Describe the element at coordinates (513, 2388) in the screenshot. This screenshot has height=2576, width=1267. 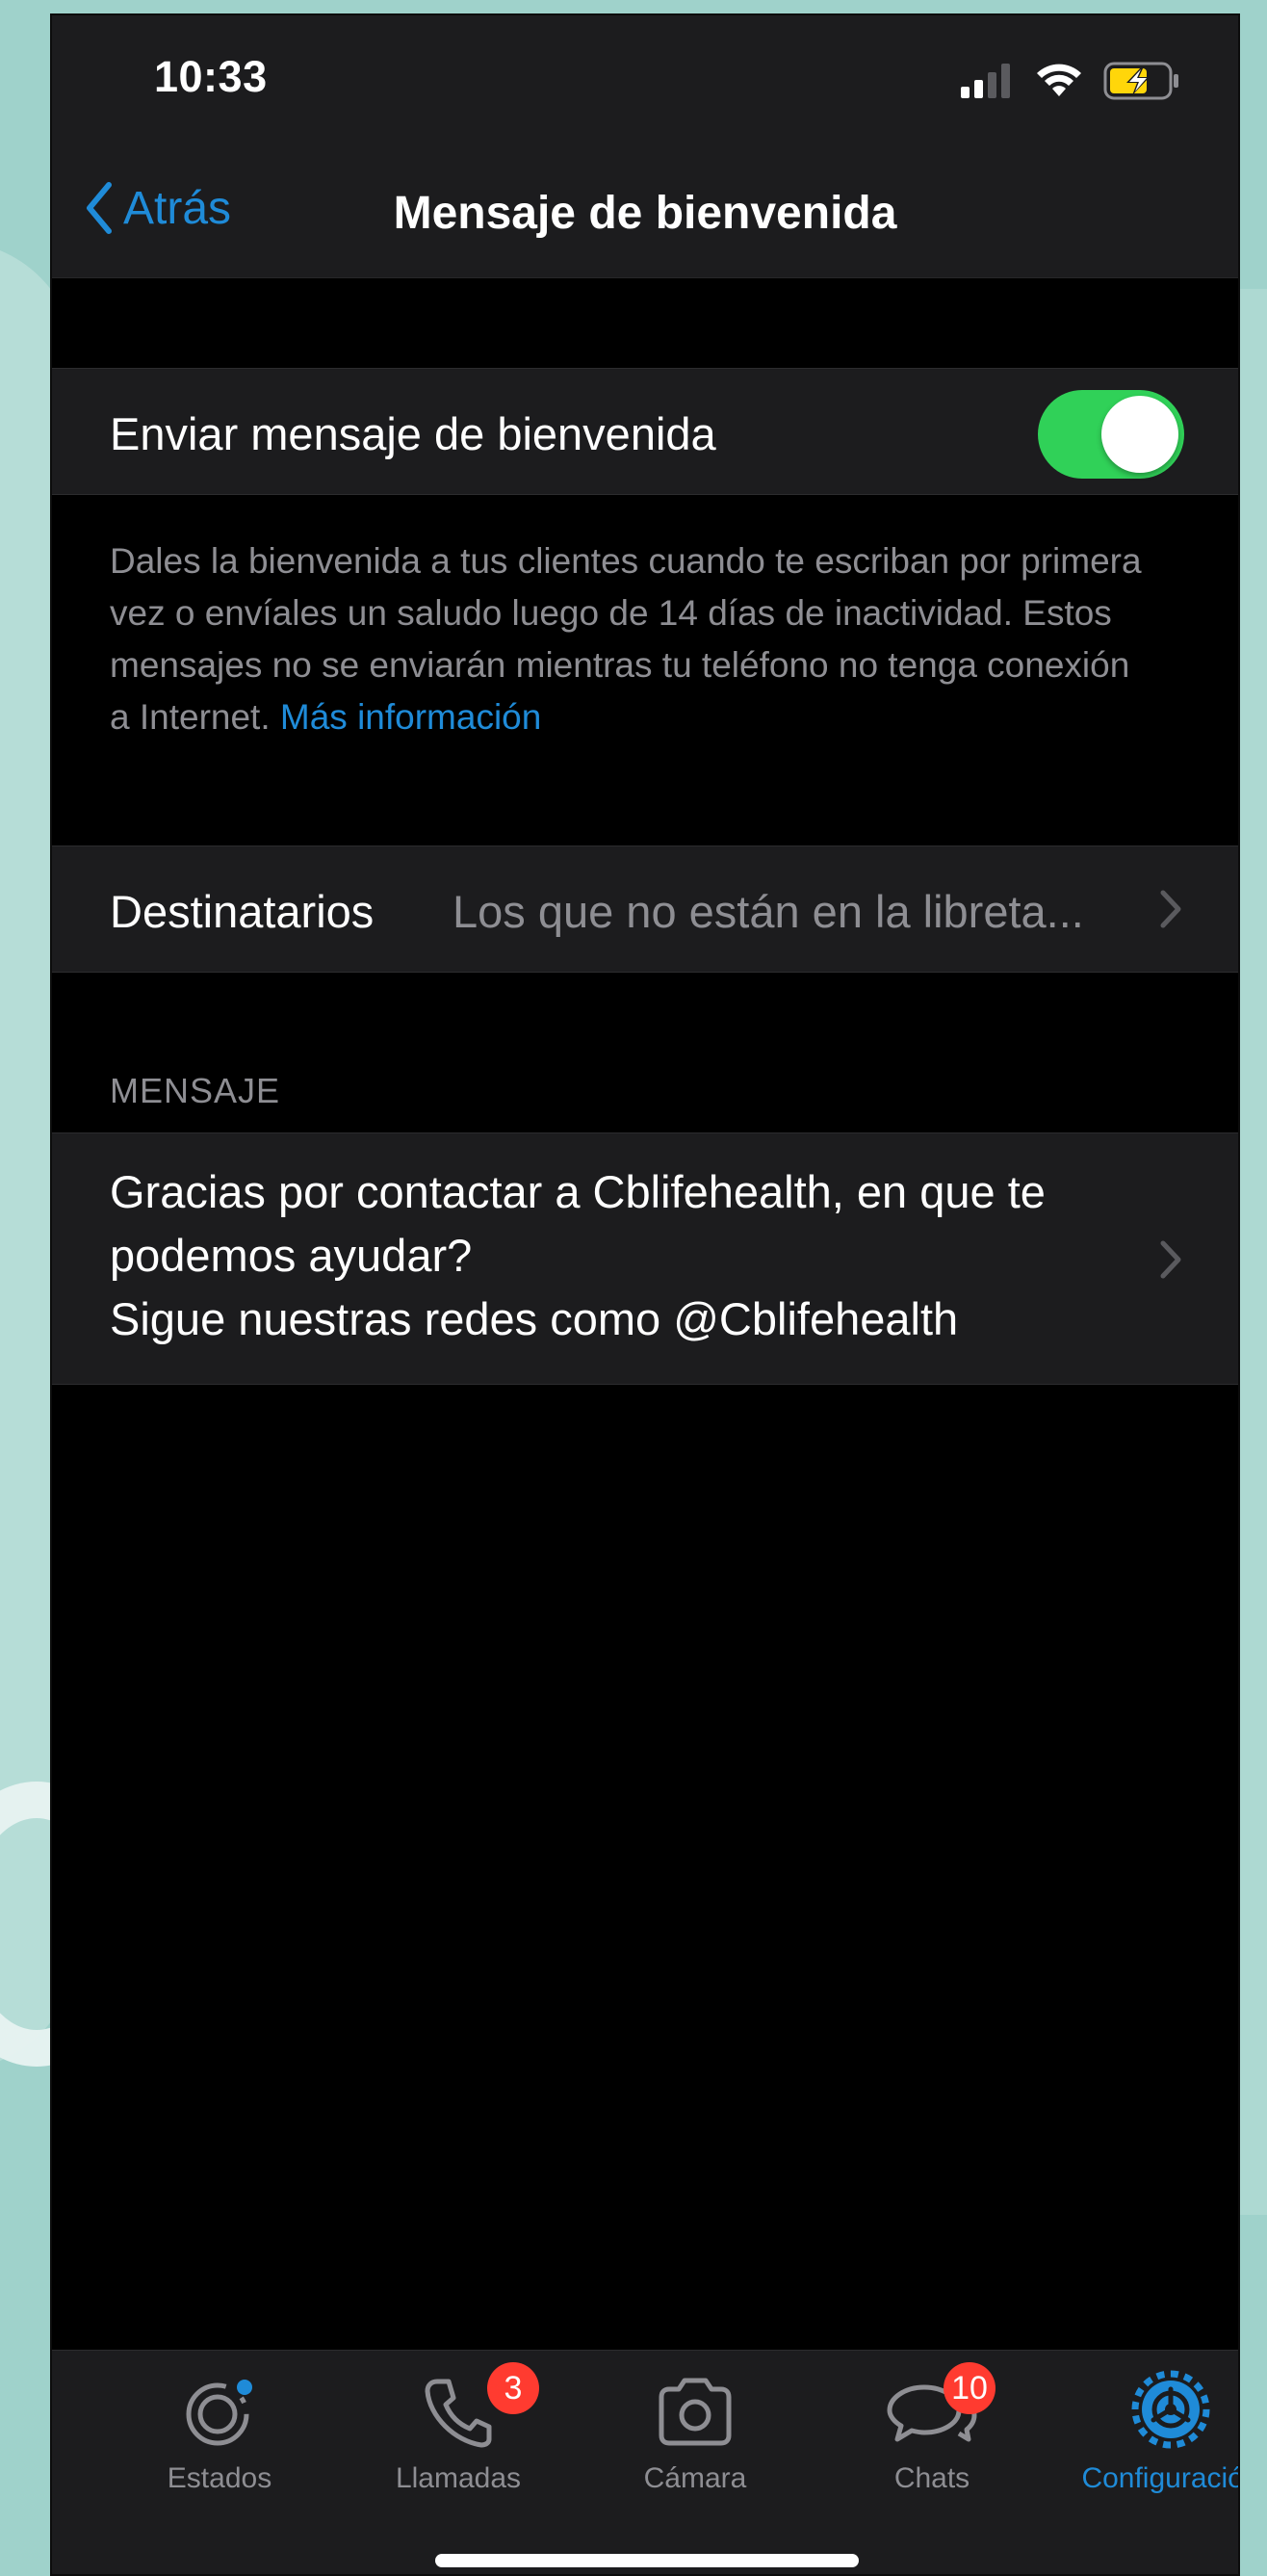
I see `calls-badge: 3` at that location.